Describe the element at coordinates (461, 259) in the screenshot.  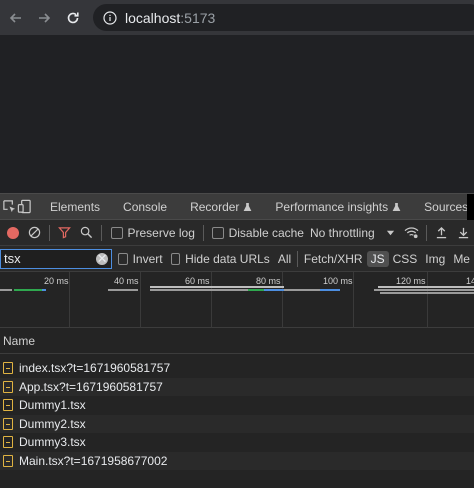
I see `type-filter-media: Me` at that location.